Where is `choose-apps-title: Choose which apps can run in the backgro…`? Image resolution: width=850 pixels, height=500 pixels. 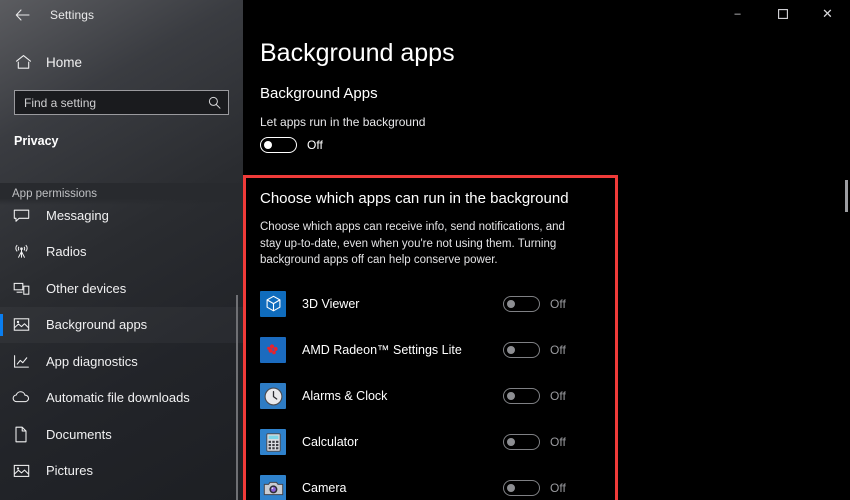
choose-apps-title: Choose which apps can run in the backgro… is located at coordinates (414, 198).